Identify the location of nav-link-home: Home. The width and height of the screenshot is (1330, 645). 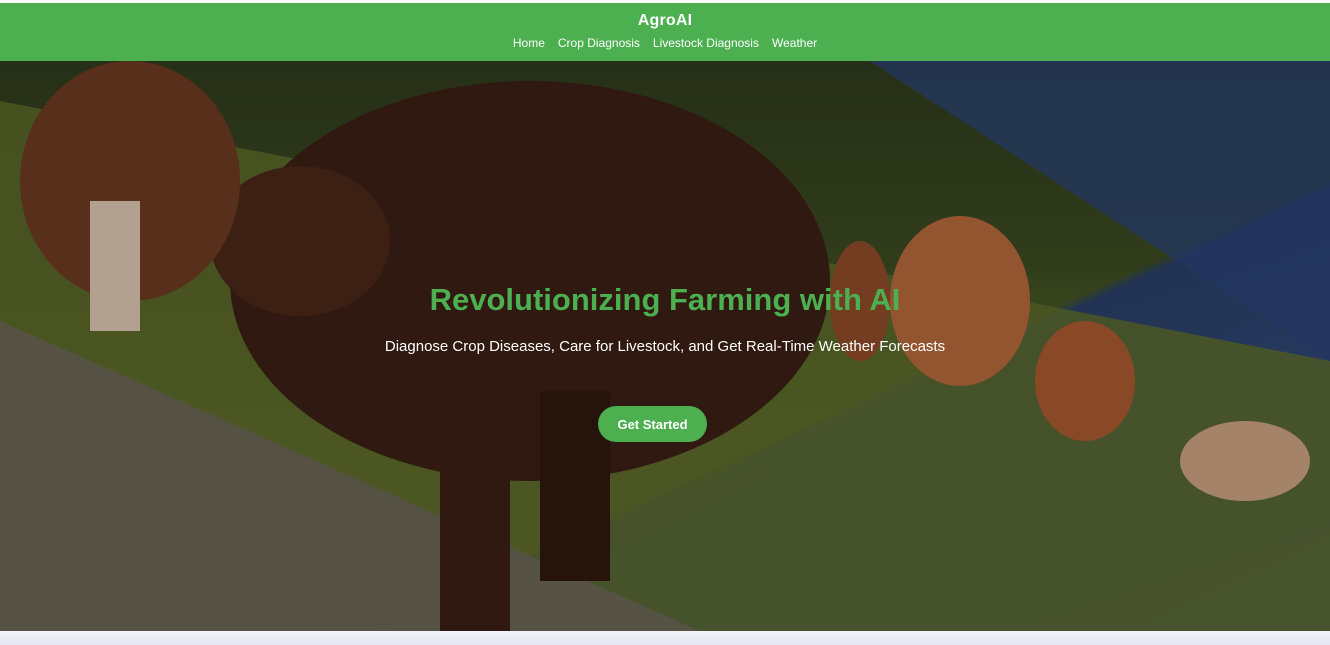
(529, 43).